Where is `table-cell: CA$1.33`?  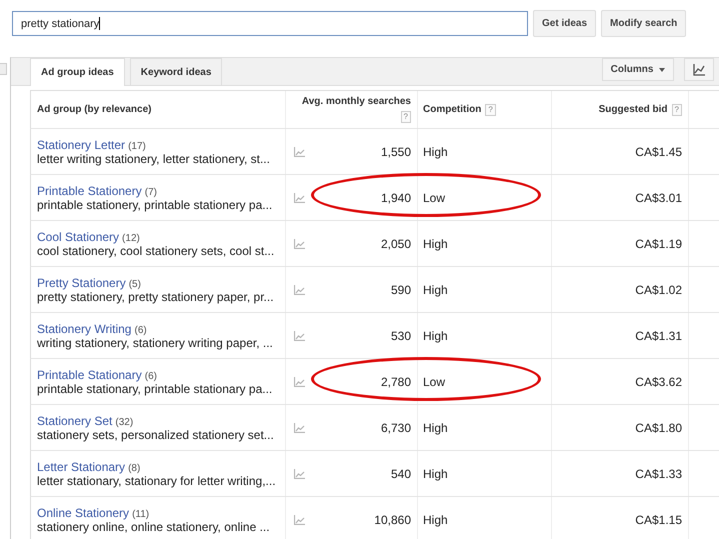
table-cell: CA$1.33 is located at coordinates (658, 473).